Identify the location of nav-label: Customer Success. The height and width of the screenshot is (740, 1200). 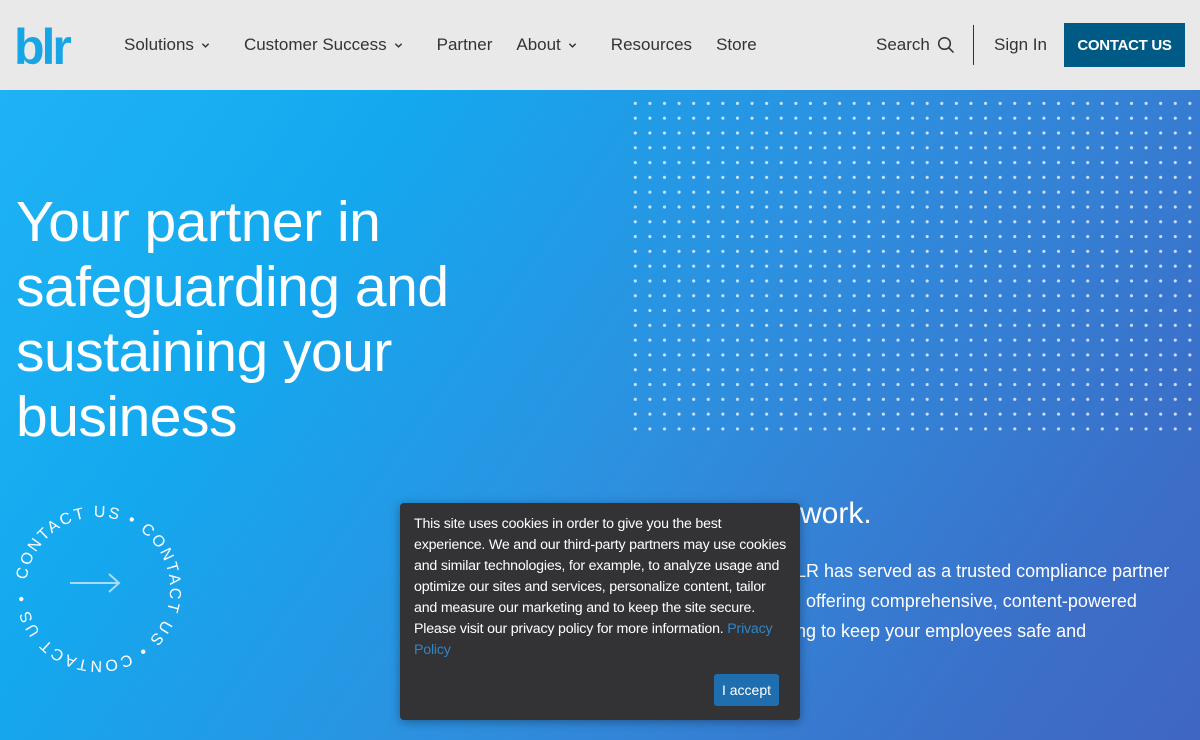
(315, 44).